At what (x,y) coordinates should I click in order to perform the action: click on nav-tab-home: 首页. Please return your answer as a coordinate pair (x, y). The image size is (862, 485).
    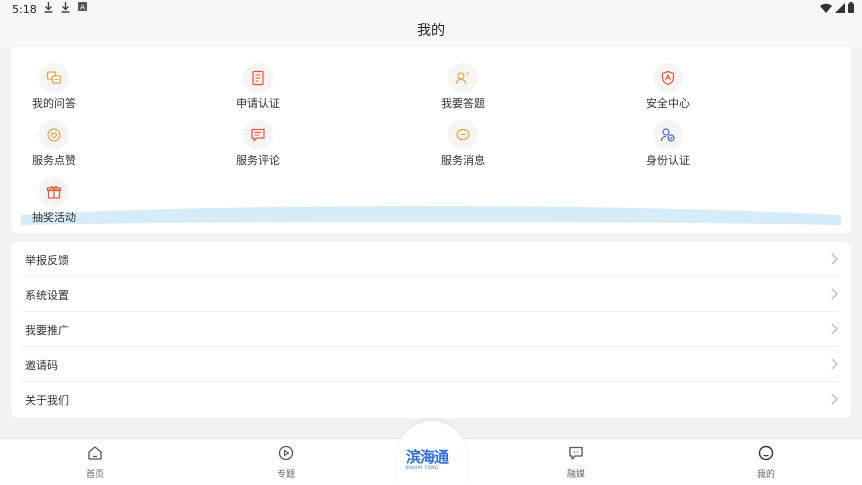
    Looking at the image, I should click on (95, 462).